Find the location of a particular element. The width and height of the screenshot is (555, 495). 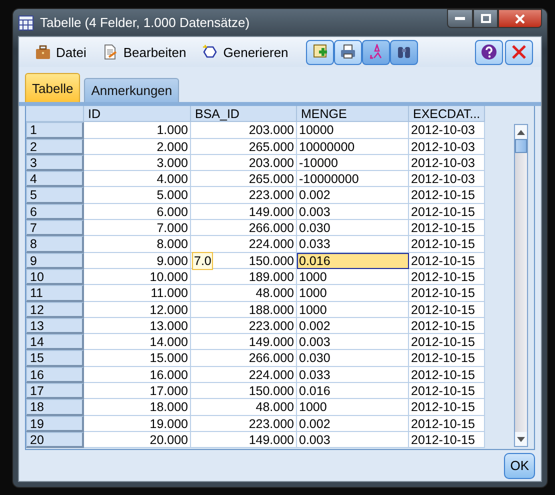

table-cell: 0.016 is located at coordinates (353, 260).